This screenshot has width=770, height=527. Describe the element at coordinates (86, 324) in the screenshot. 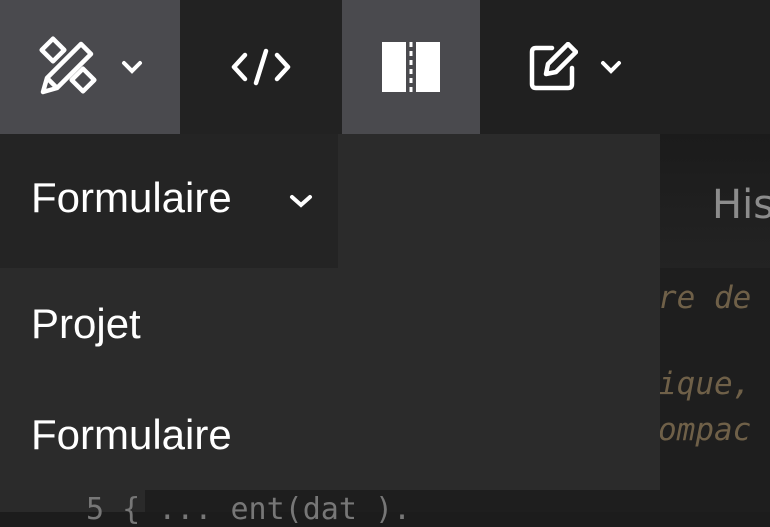

I see `dropdown-item-projet: Projet` at that location.